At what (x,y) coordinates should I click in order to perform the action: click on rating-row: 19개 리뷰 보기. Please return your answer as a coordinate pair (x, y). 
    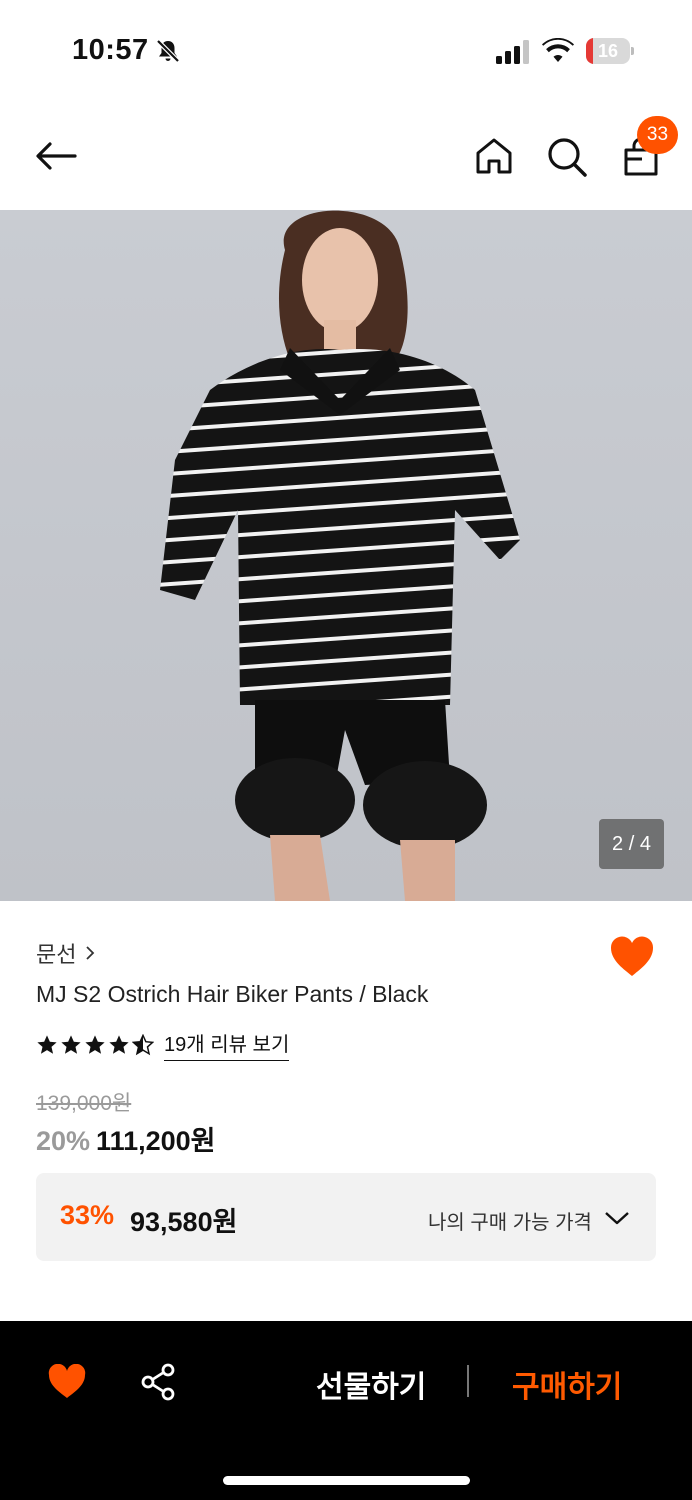
    Looking at the image, I should click on (163, 1044).